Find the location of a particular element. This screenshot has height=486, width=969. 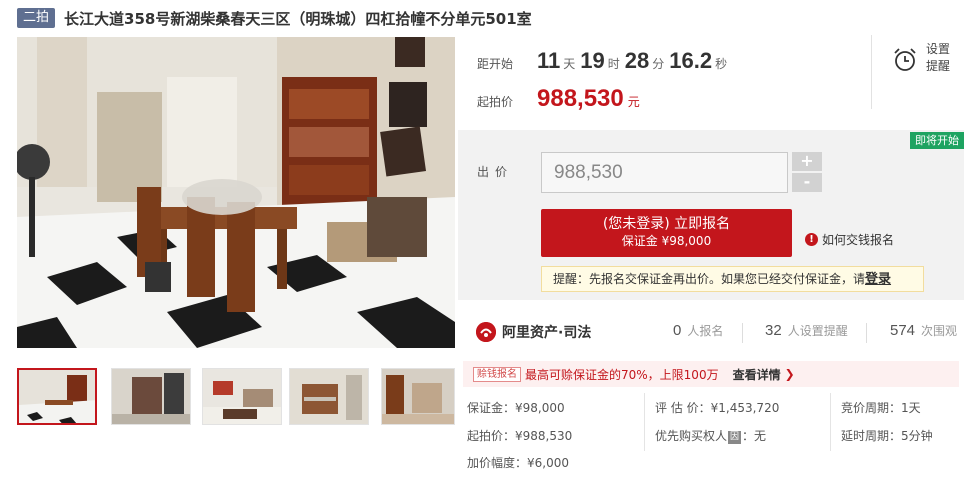

login-tip-text: 提醒：先报名交保证金再出价。如果您已经交付保证金，请 is located at coordinates (709, 279).